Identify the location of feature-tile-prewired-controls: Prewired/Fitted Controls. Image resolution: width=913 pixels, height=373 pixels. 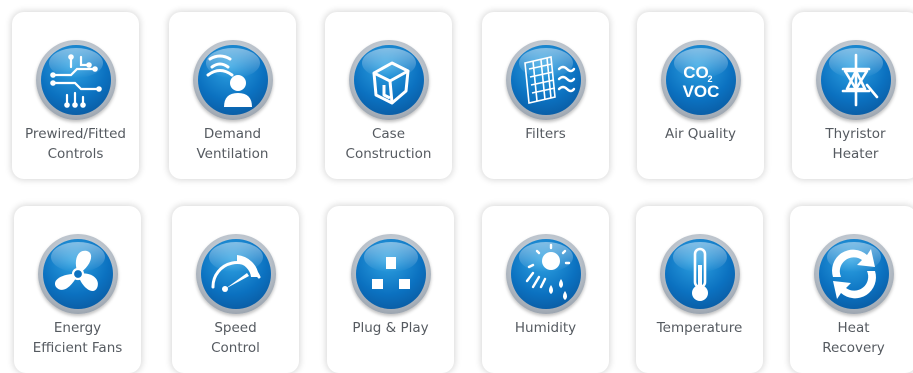
(75, 95).